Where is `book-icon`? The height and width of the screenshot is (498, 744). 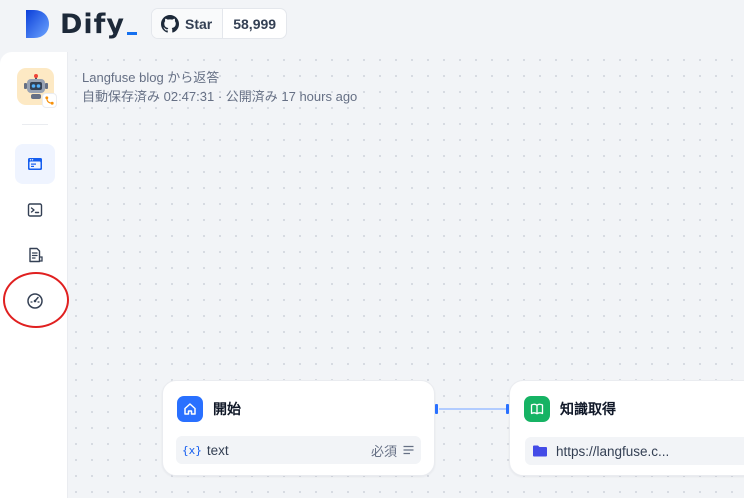
book-icon is located at coordinates (537, 409).